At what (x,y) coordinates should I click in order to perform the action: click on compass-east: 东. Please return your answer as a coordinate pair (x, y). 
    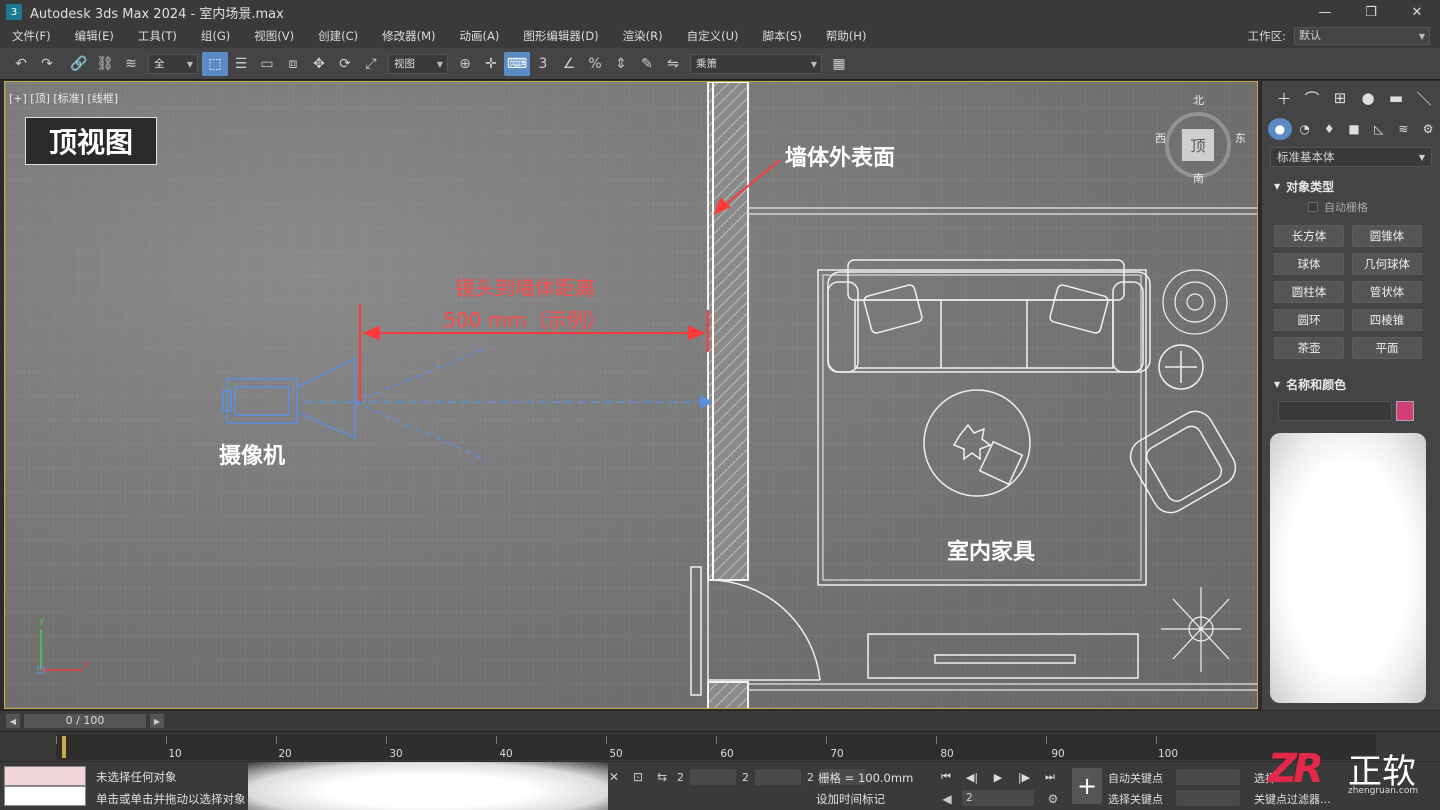
    Looking at the image, I should click on (1240, 138).